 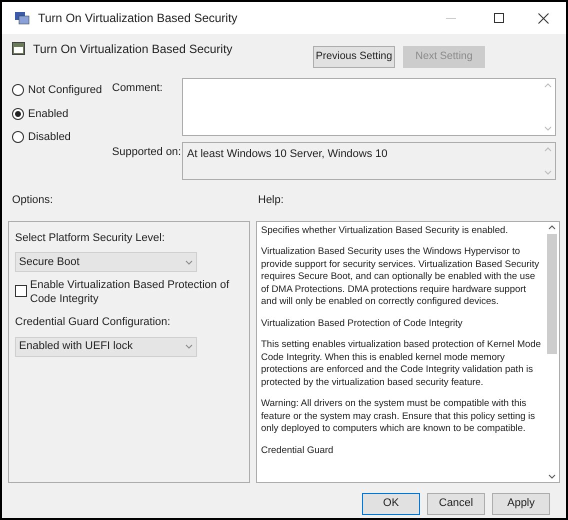 What do you see at coordinates (362, 324) in the screenshot?
I see `help-paragraph: Virtualization Based Protection of Code Integrity` at bounding box center [362, 324].